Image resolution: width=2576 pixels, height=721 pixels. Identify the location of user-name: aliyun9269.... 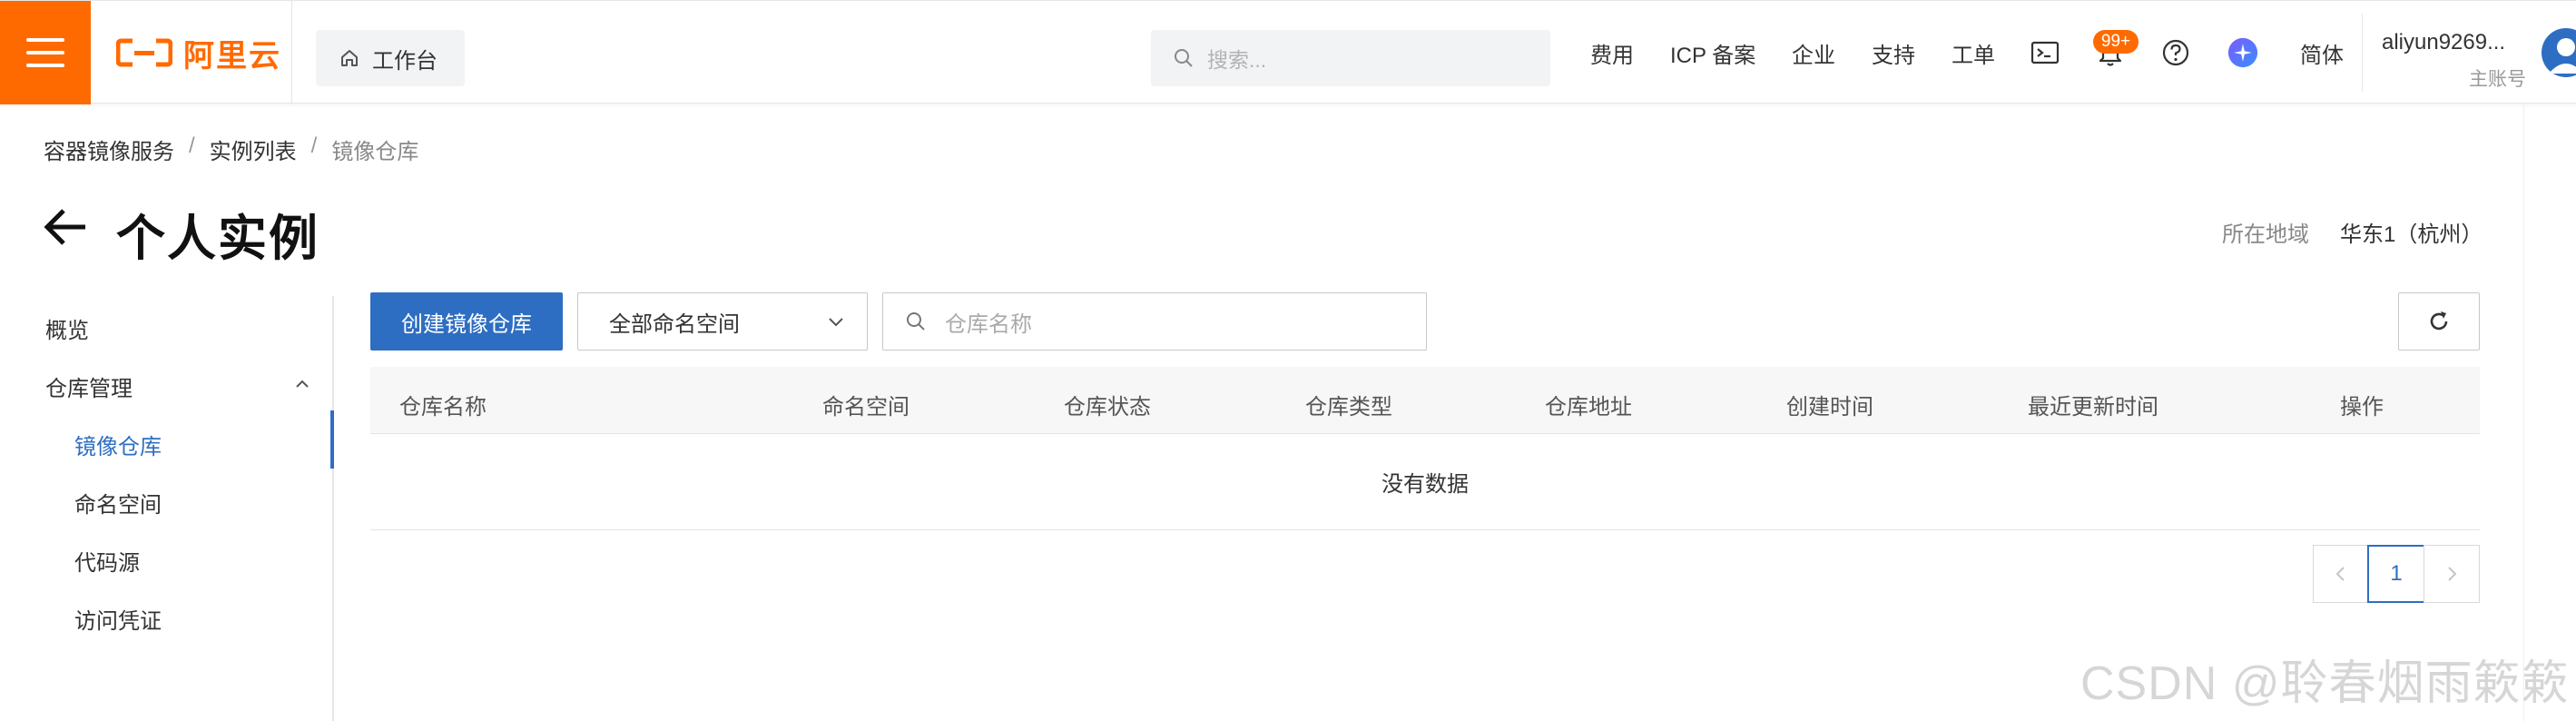
(2443, 42).